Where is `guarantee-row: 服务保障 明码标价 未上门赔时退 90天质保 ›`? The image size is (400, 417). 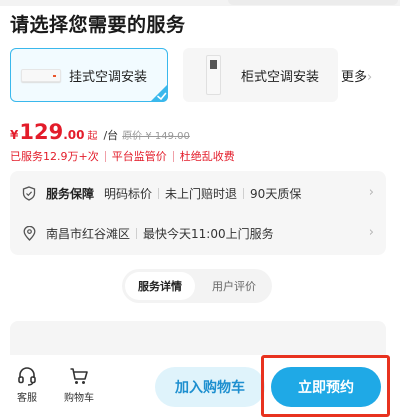
guarantee-row: 服务保障 明码标价 未上门赔时退 90天质保 › is located at coordinates (198, 193).